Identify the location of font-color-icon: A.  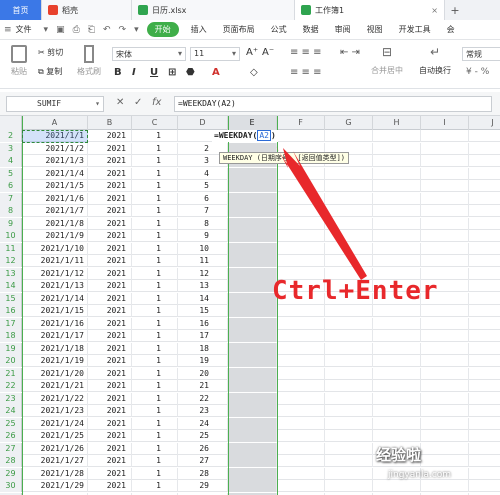
(216, 72).